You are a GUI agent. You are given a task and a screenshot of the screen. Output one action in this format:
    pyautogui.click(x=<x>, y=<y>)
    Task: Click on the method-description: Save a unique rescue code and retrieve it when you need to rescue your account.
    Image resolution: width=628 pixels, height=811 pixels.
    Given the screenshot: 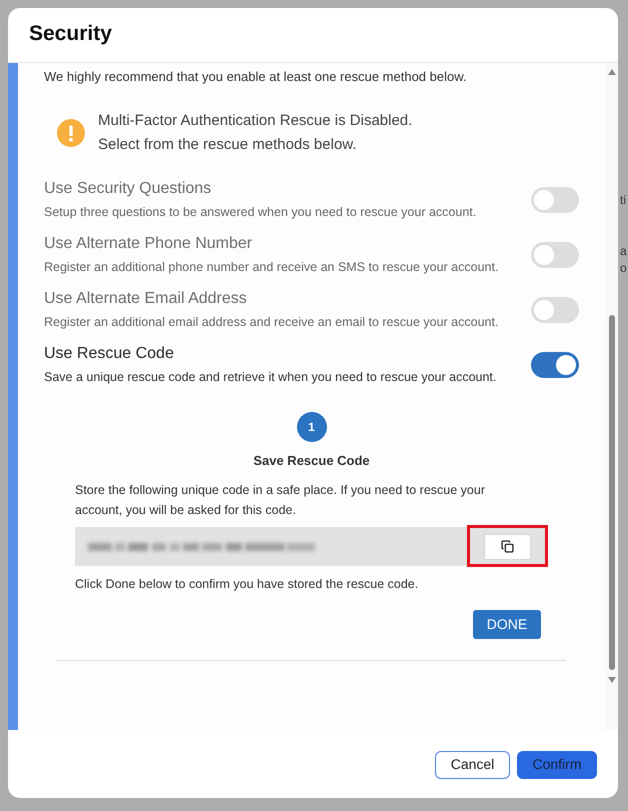 What is the action you would take?
    pyautogui.click(x=270, y=377)
    